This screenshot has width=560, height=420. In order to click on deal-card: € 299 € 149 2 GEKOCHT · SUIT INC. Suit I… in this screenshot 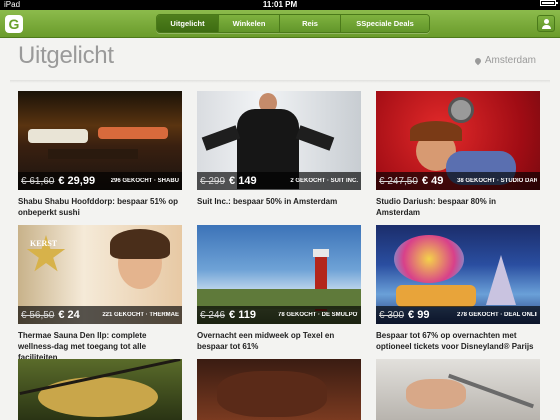, I will do `click(279, 149)`.